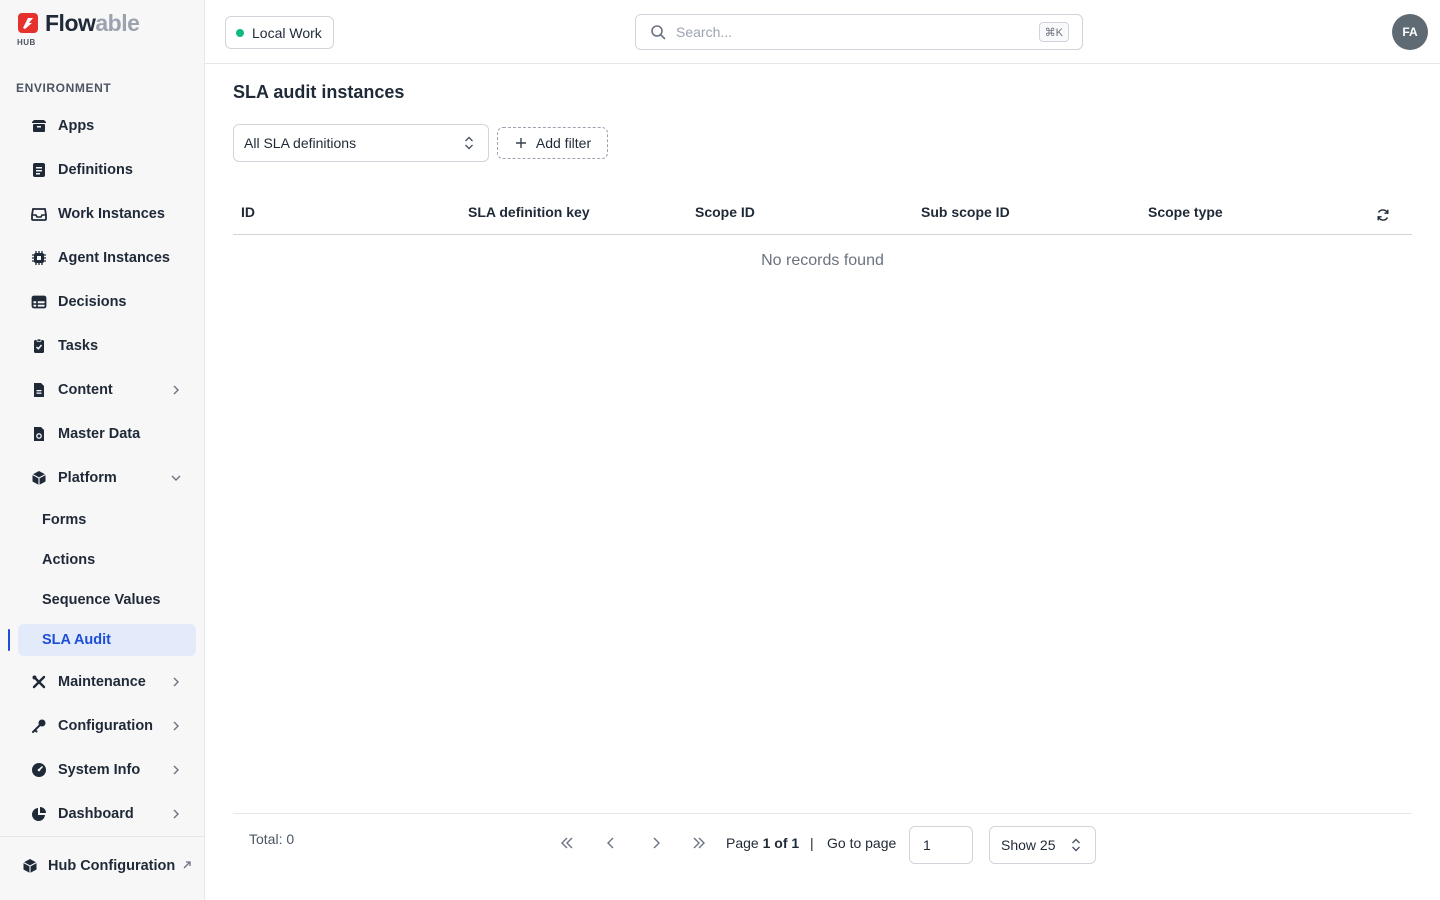  What do you see at coordinates (95, 170) in the screenshot?
I see `sidebar-item-label: Definitions` at bounding box center [95, 170].